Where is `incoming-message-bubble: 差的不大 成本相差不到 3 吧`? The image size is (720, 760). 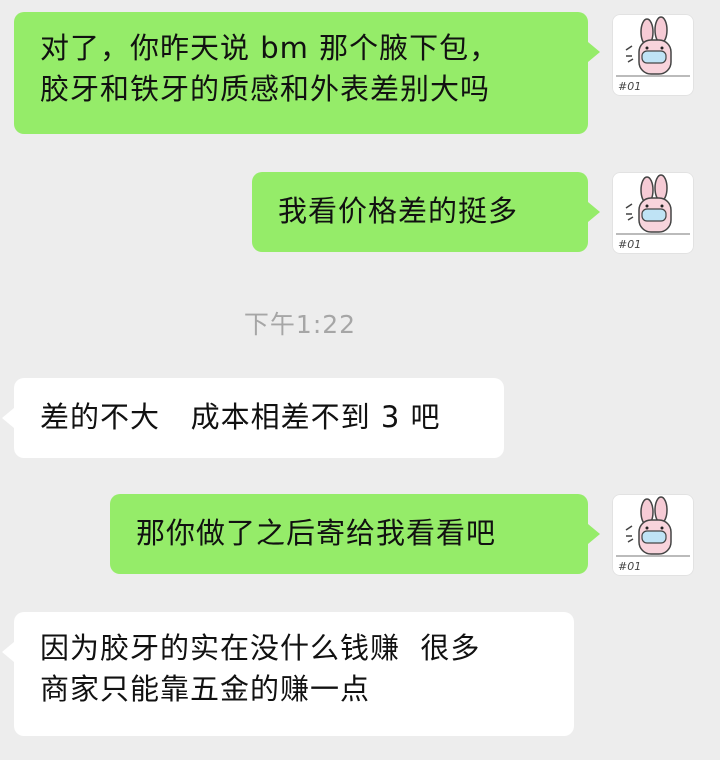 incoming-message-bubble: 差的不大 成本相差不到 3 吧 is located at coordinates (259, 418).